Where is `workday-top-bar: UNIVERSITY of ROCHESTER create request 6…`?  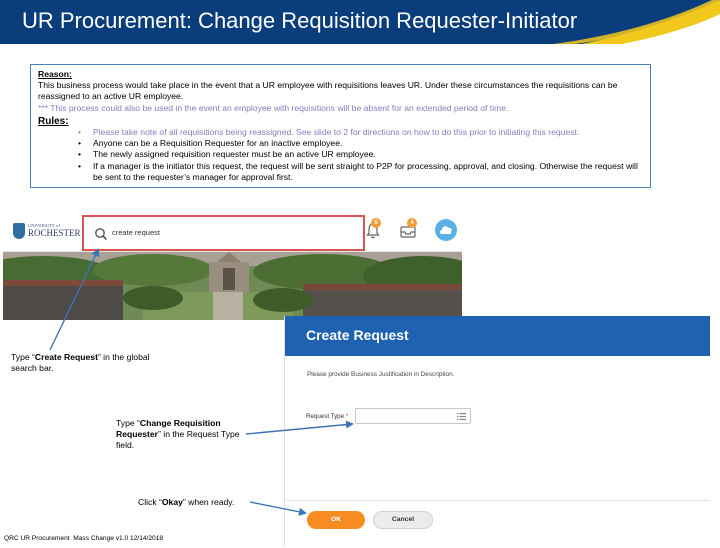
workday-top-bar: UNIVERSITY of ROCHESTER create request 6… is located at coordinates (232, 231).